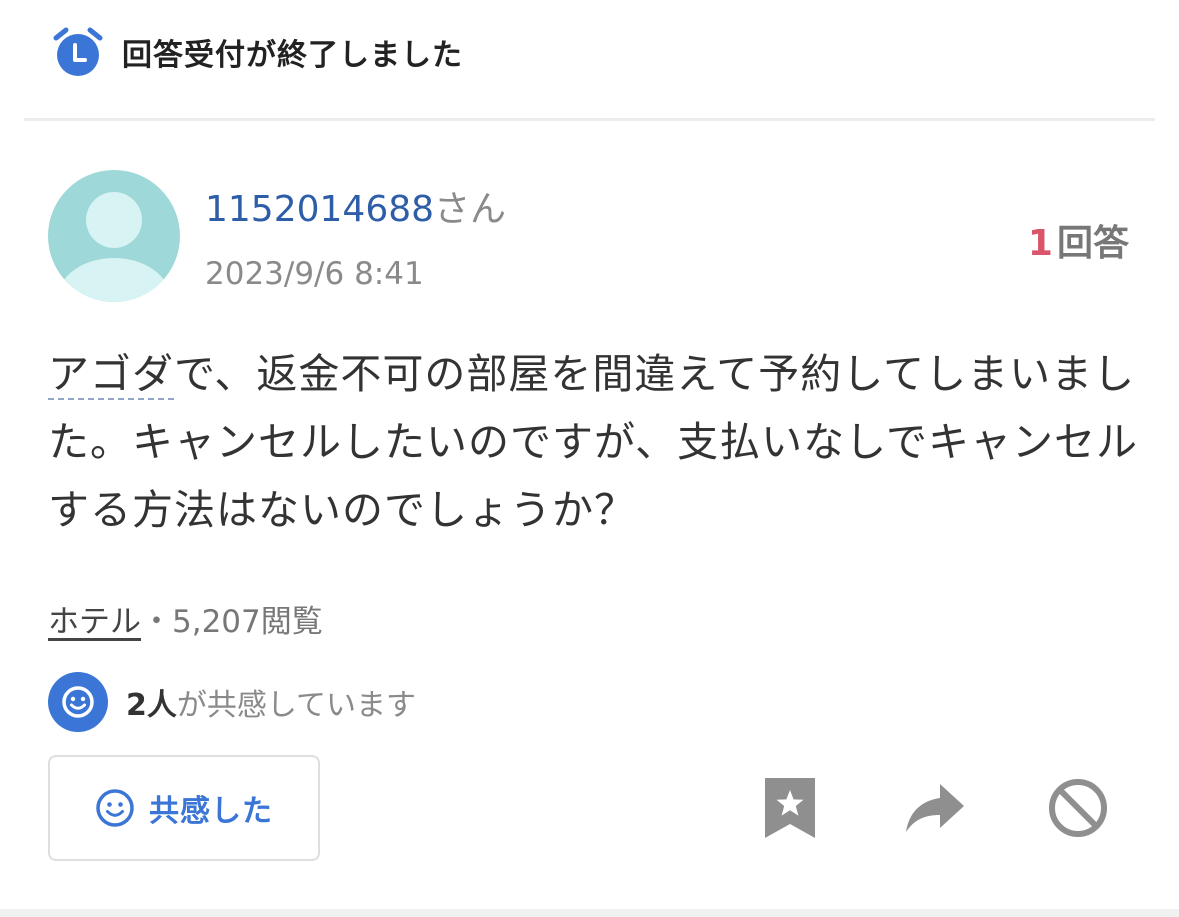 The height and width of the screenshot is (917, 1179). I want to click on status-text: 回答受付が終了しました, so click(292, 55).